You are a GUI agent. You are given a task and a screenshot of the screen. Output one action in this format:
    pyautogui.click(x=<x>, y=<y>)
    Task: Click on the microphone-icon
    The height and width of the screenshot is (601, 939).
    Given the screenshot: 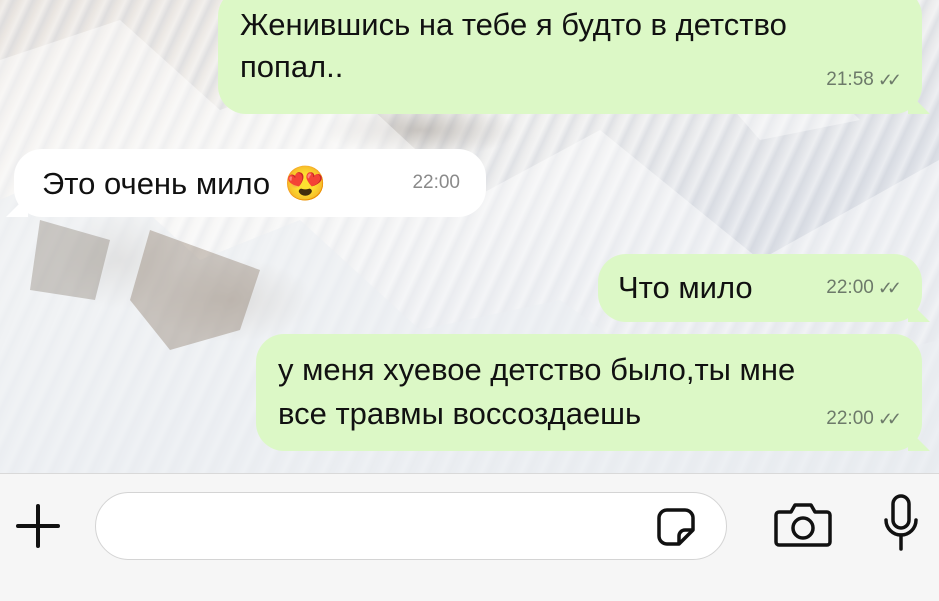 What is the action you would take?
    pyautogui.click(x=901, y=523)
    